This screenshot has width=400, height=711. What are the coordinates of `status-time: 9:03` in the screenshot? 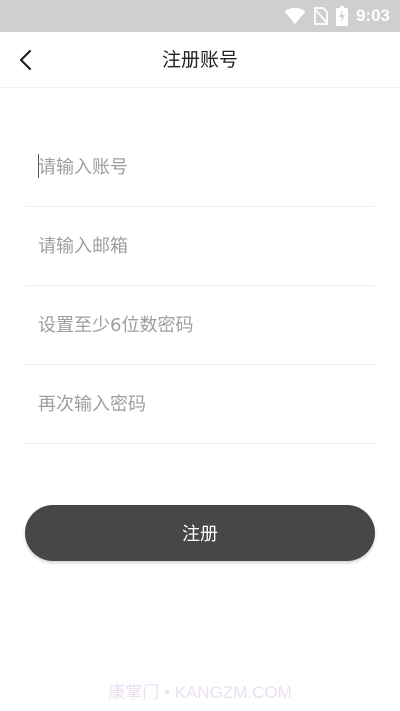 It's located at (372, 15).